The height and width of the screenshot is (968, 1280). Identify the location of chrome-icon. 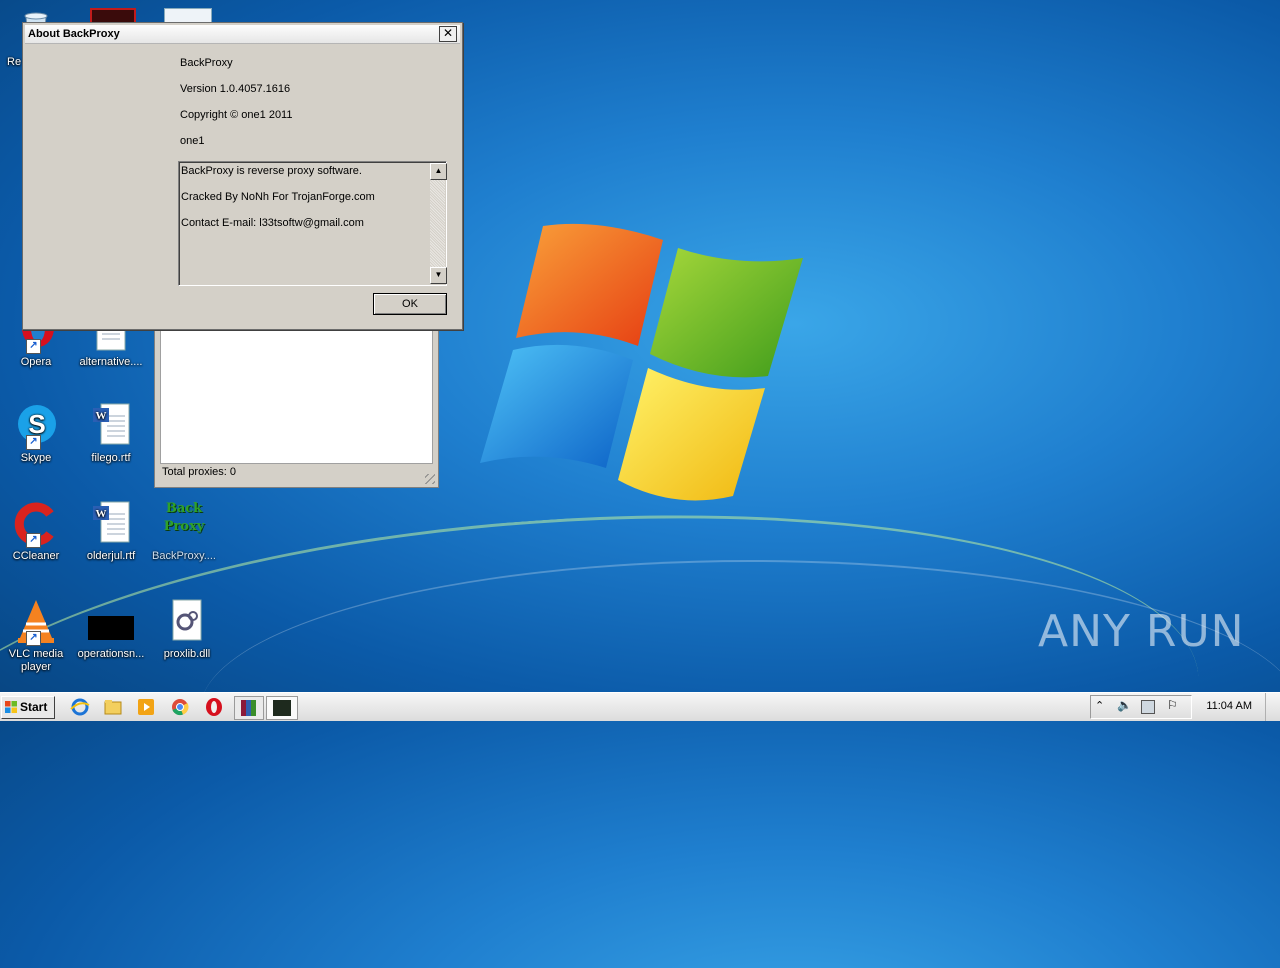
(180, 707).